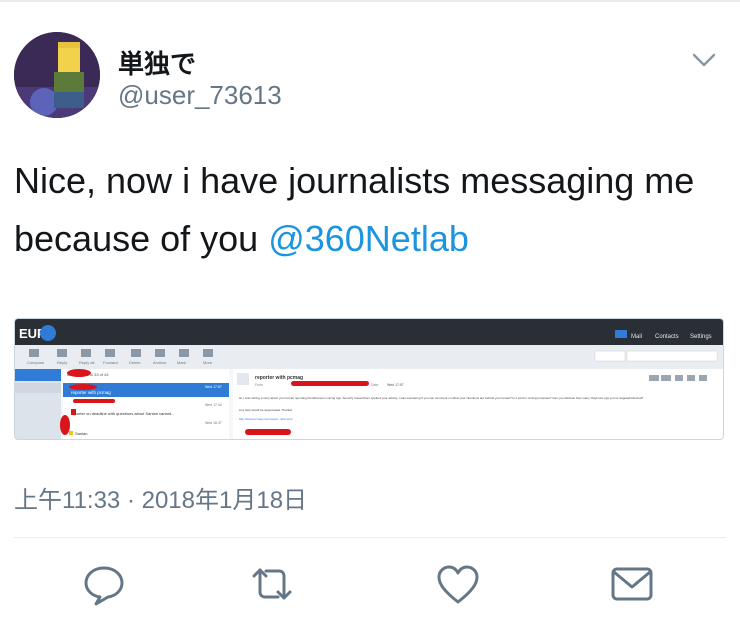 This screenshot has height=627, width=740. Describe the element at coordinates (81, 433) in the screenshot. I see `list-item-subject: Sanlan` at that location.